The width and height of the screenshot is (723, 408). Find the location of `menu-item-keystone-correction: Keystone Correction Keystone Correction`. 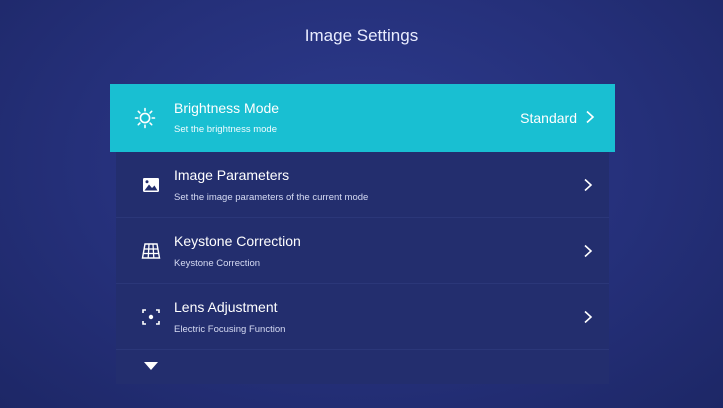

menu-item-keystone-correction: Keystone Correction Keystone Correction is located at coordinates (362, 251).